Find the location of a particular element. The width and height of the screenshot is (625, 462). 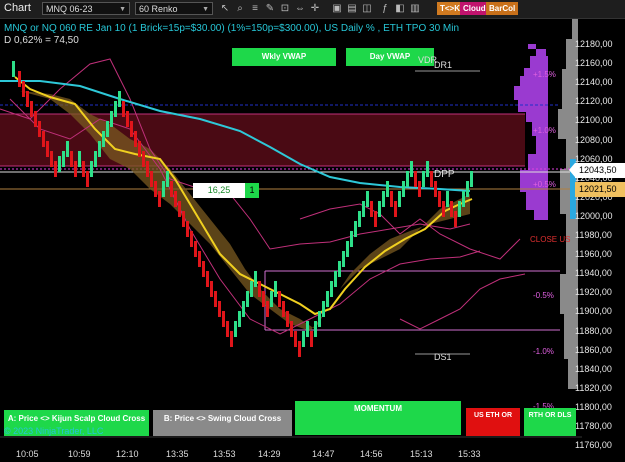

marker-price-badge: 12021,50 is located at coordinates (600, 189).